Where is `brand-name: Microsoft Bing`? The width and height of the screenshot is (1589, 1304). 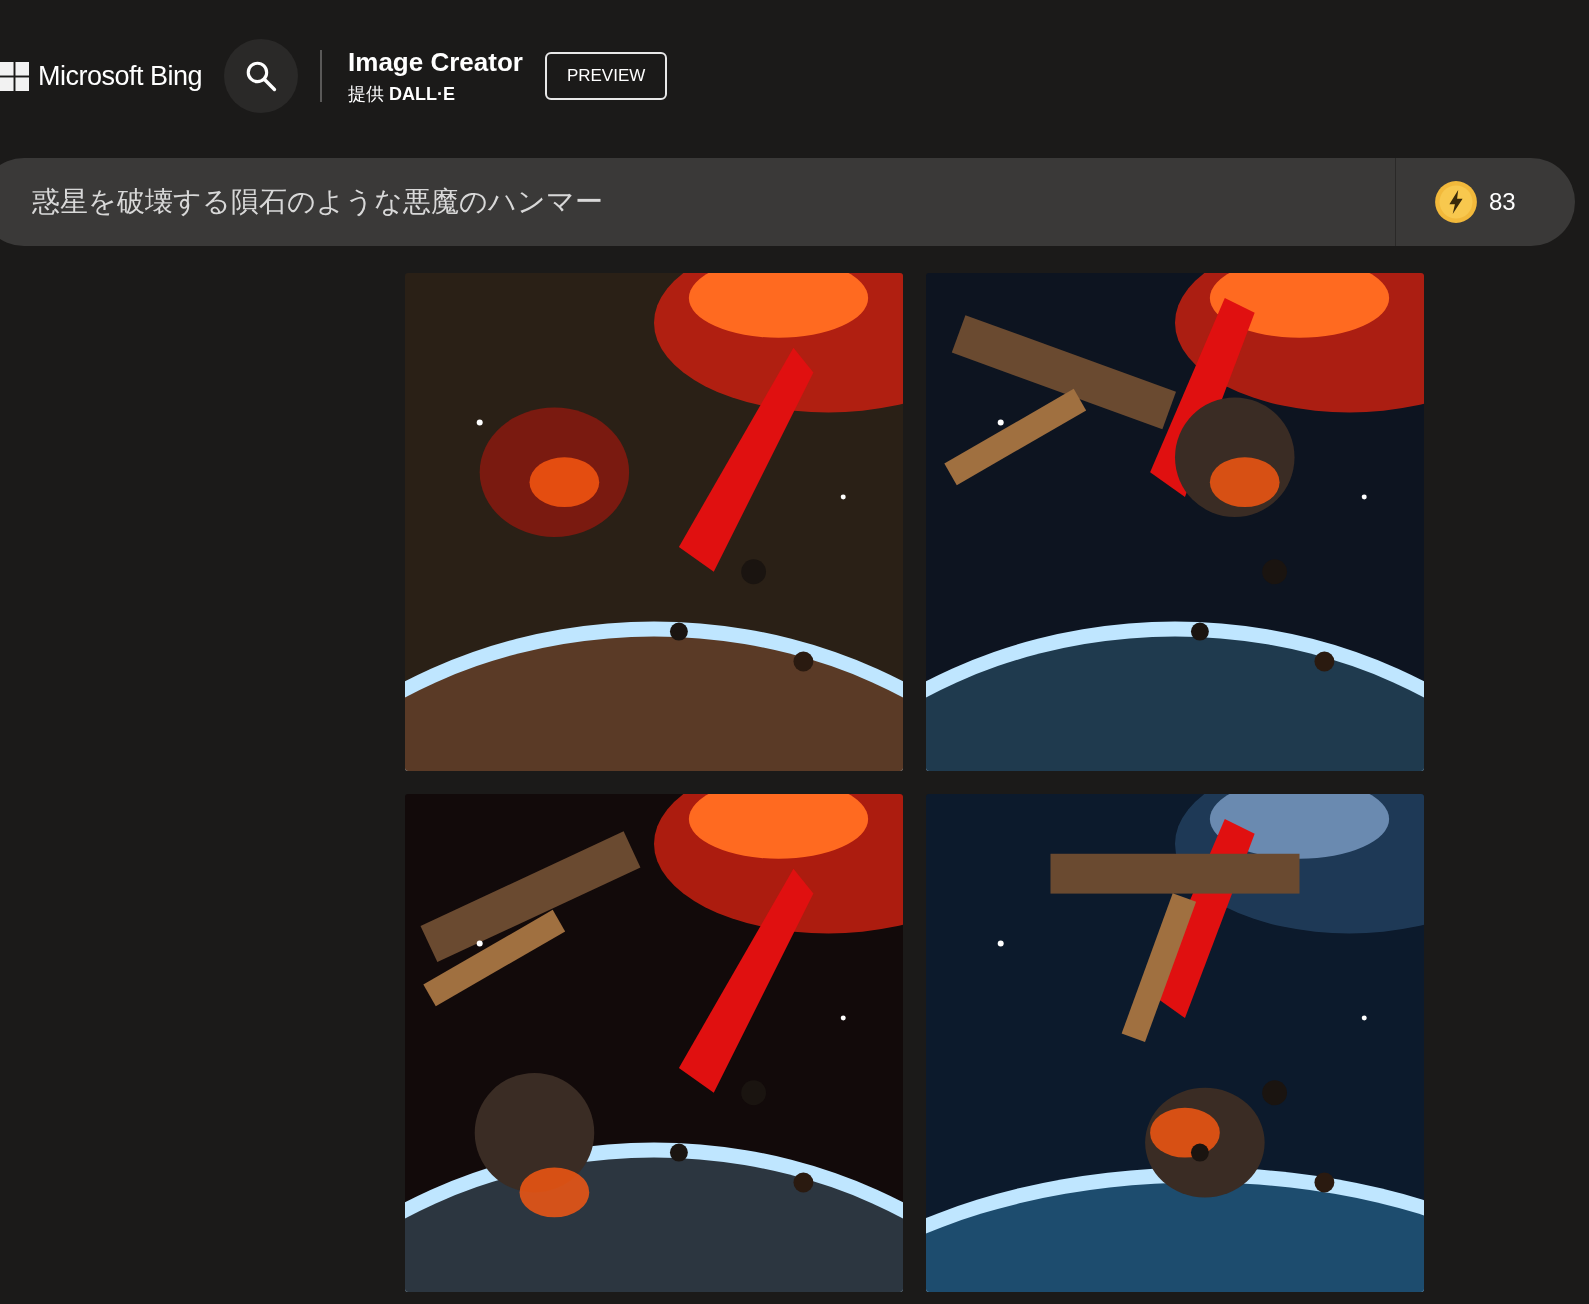 brand-name: Microsoft Bing is located at coordinates (120, 76).